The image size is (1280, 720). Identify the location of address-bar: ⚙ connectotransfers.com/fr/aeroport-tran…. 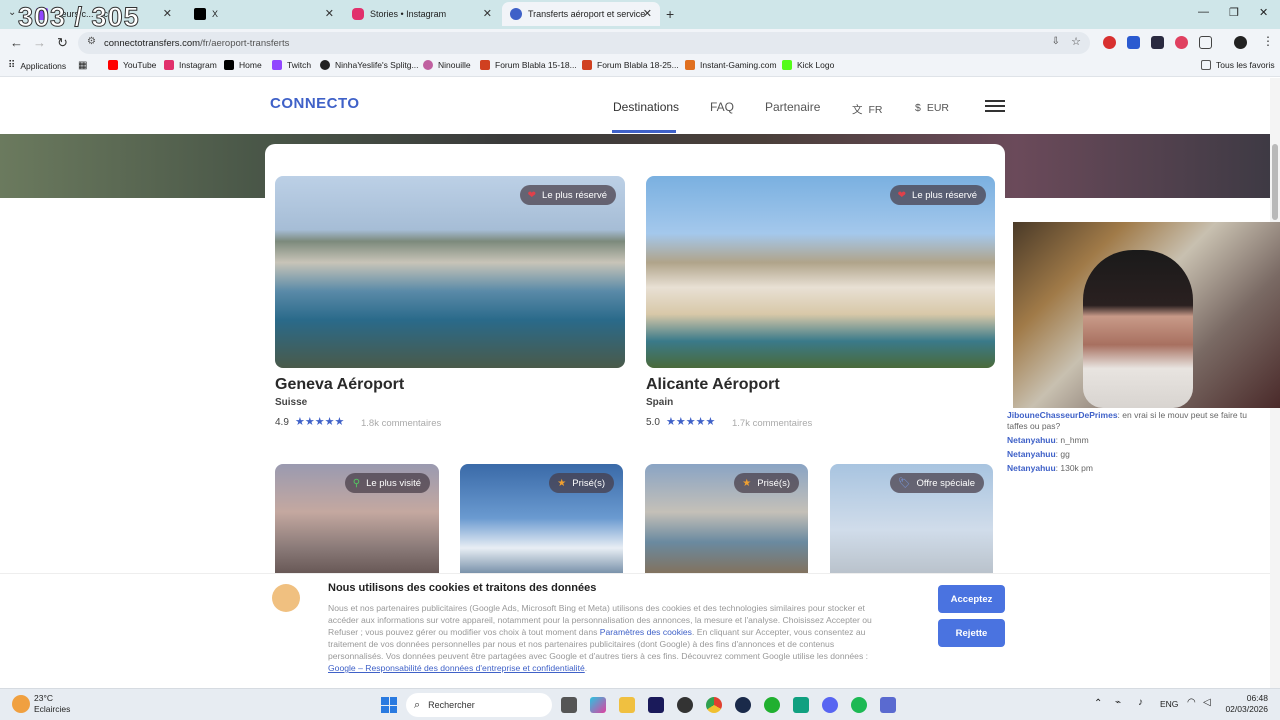
(584, 43).